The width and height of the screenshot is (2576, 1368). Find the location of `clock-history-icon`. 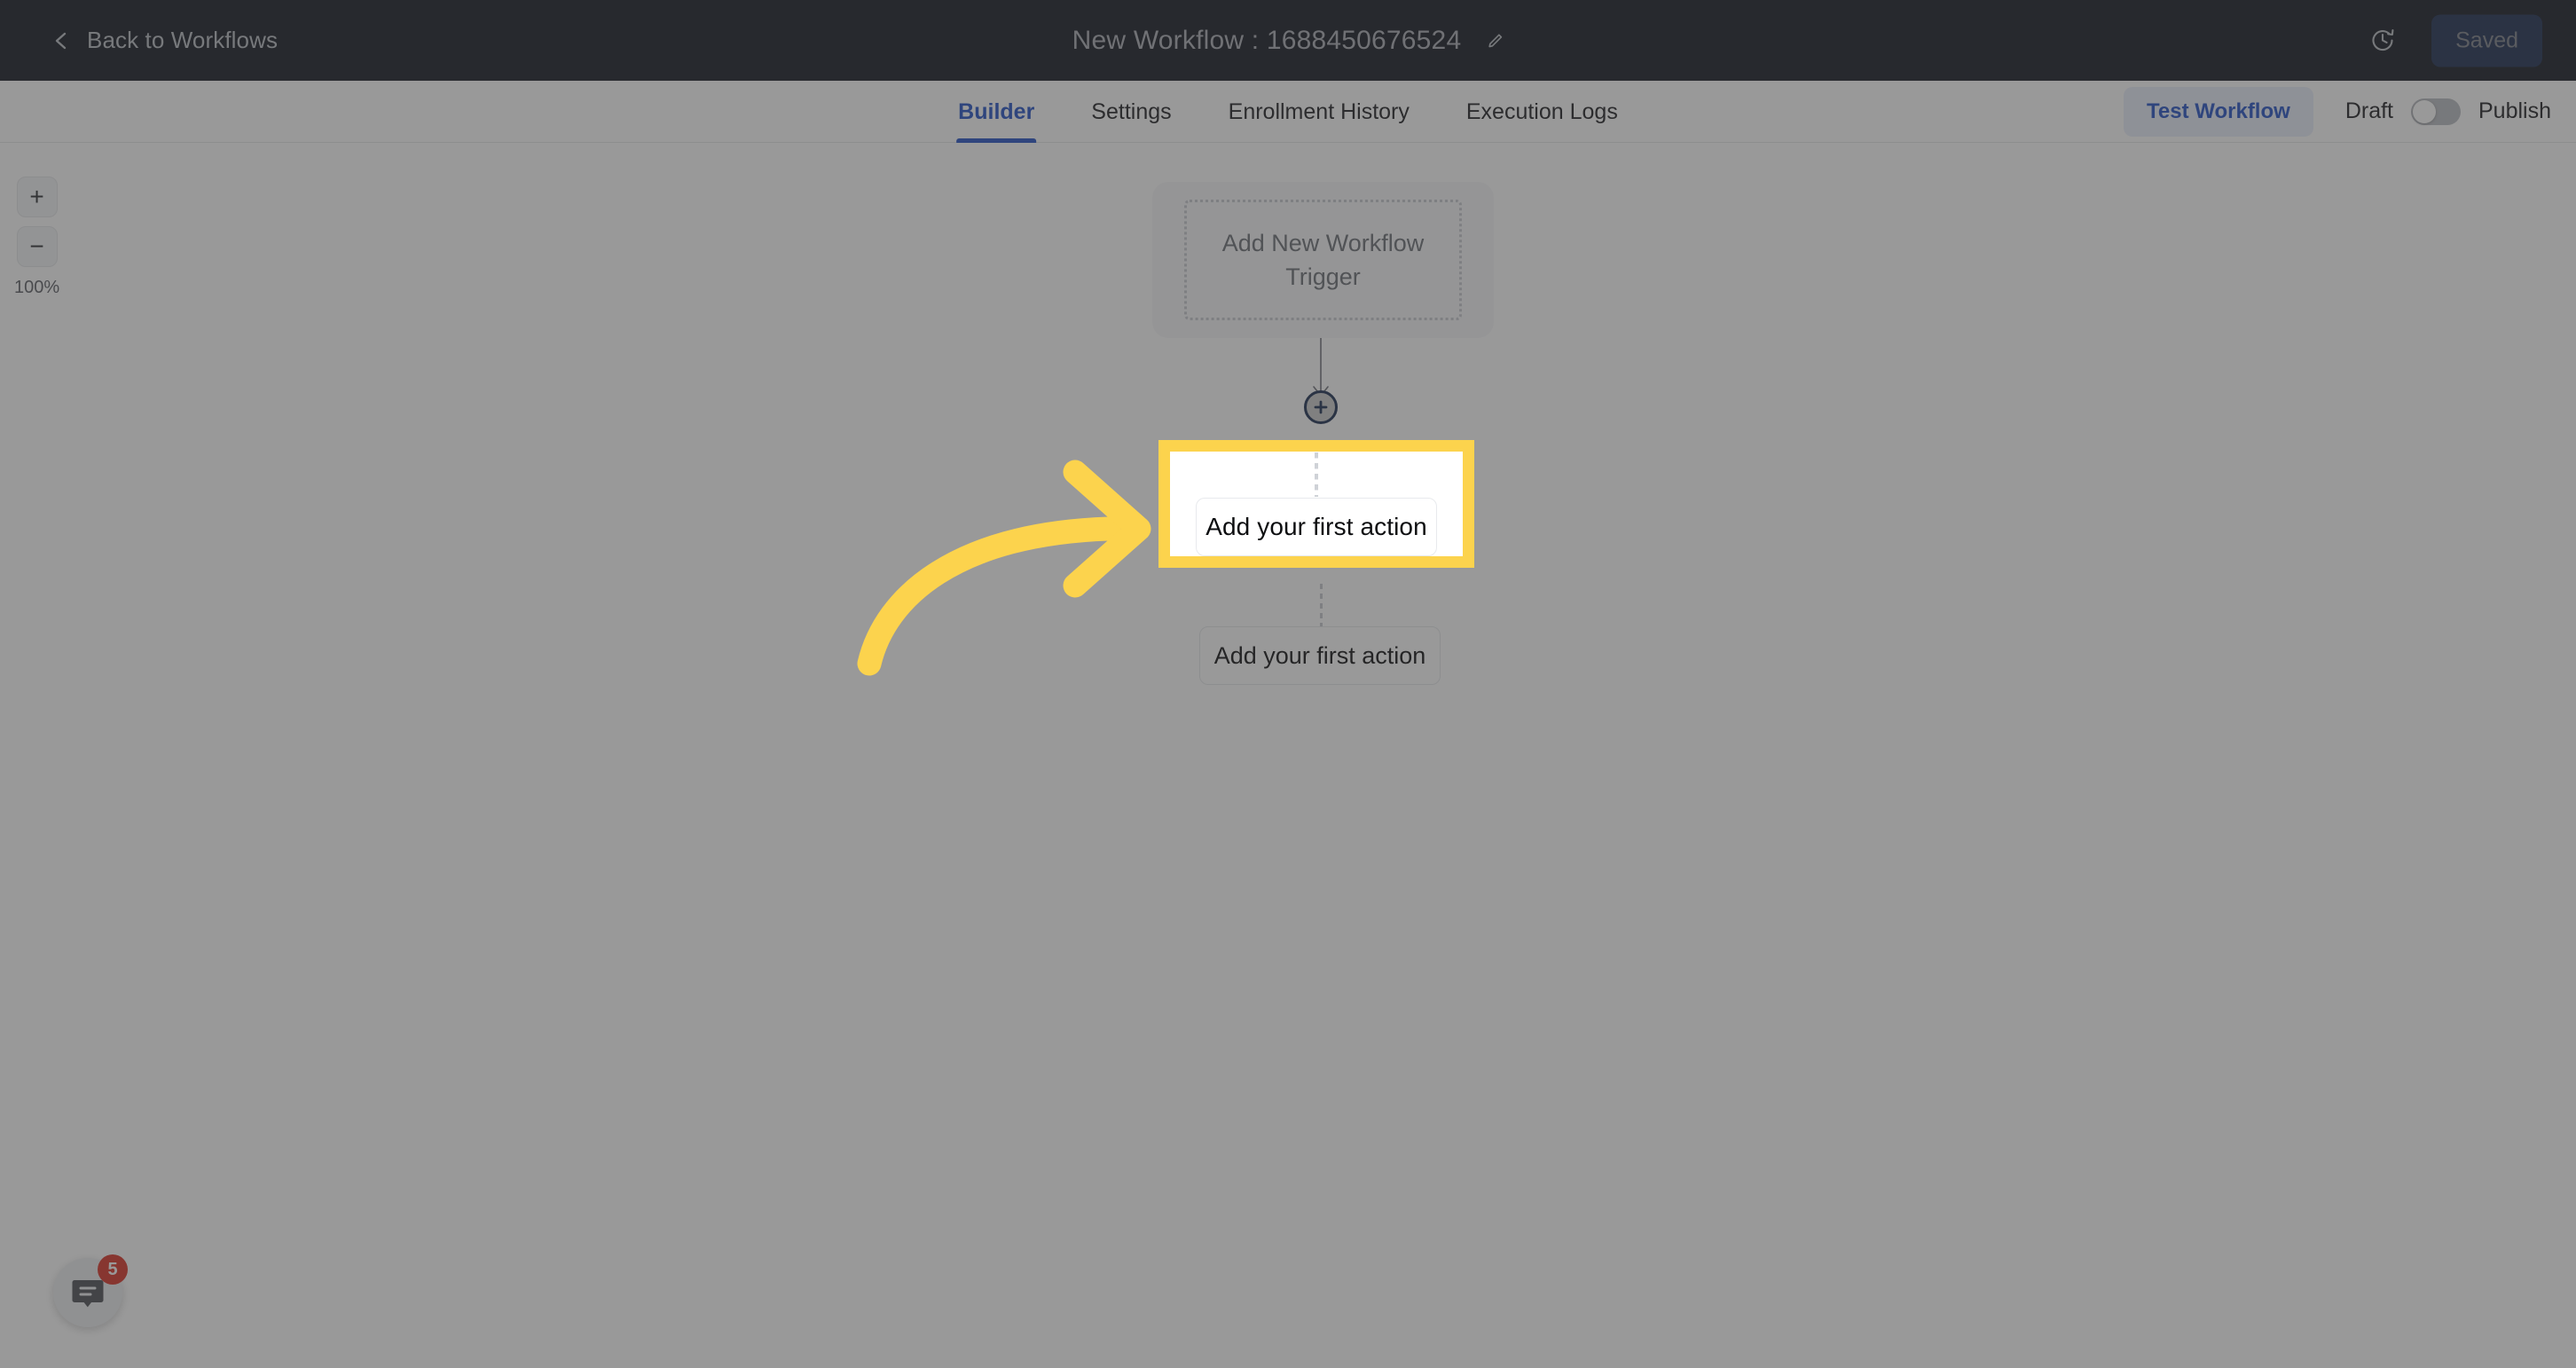

clock-history-icon is located at coordinates (2382, 41).